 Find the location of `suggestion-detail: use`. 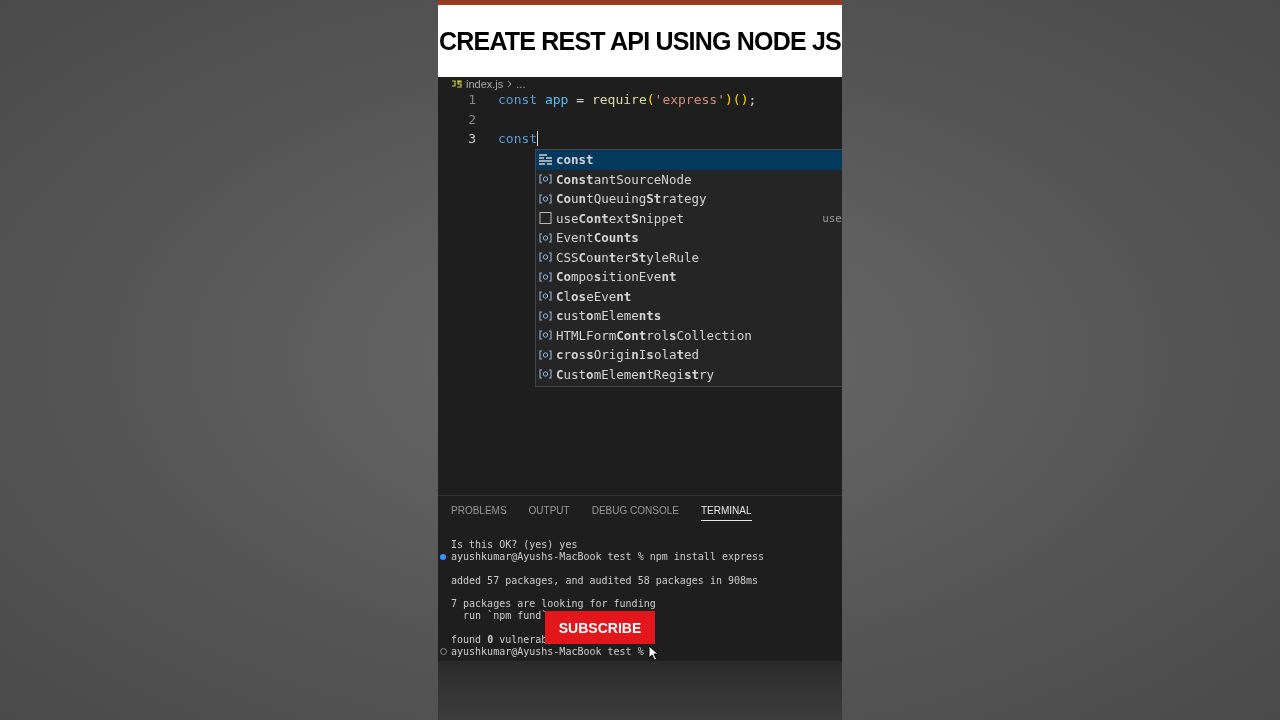

suggestion-detail: use is located at coordinates (832, 218).